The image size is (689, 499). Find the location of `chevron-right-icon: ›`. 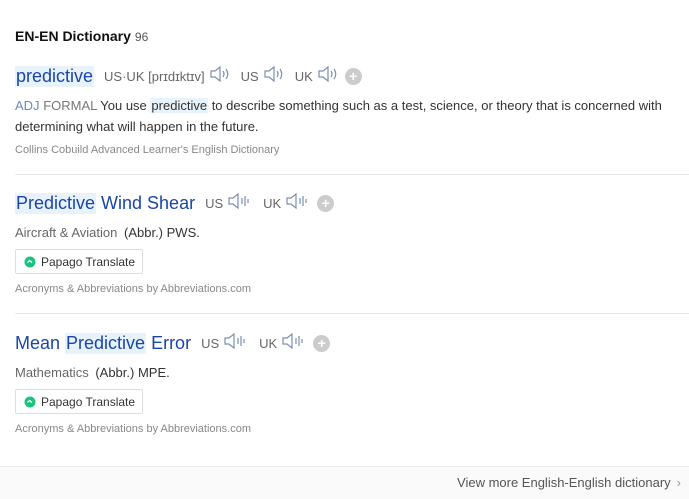

chevron-right-icon: › is located at coordinates (678, 482).